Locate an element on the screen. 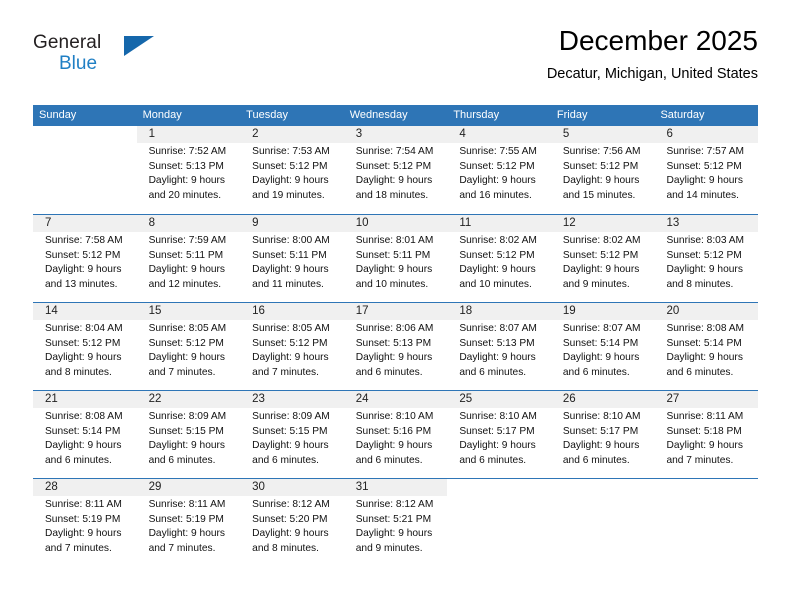 The width and height of the screenshot is (792, 612). sunrise-text: Sunrise: 8:07 AM is located at coordinates (498, 328).